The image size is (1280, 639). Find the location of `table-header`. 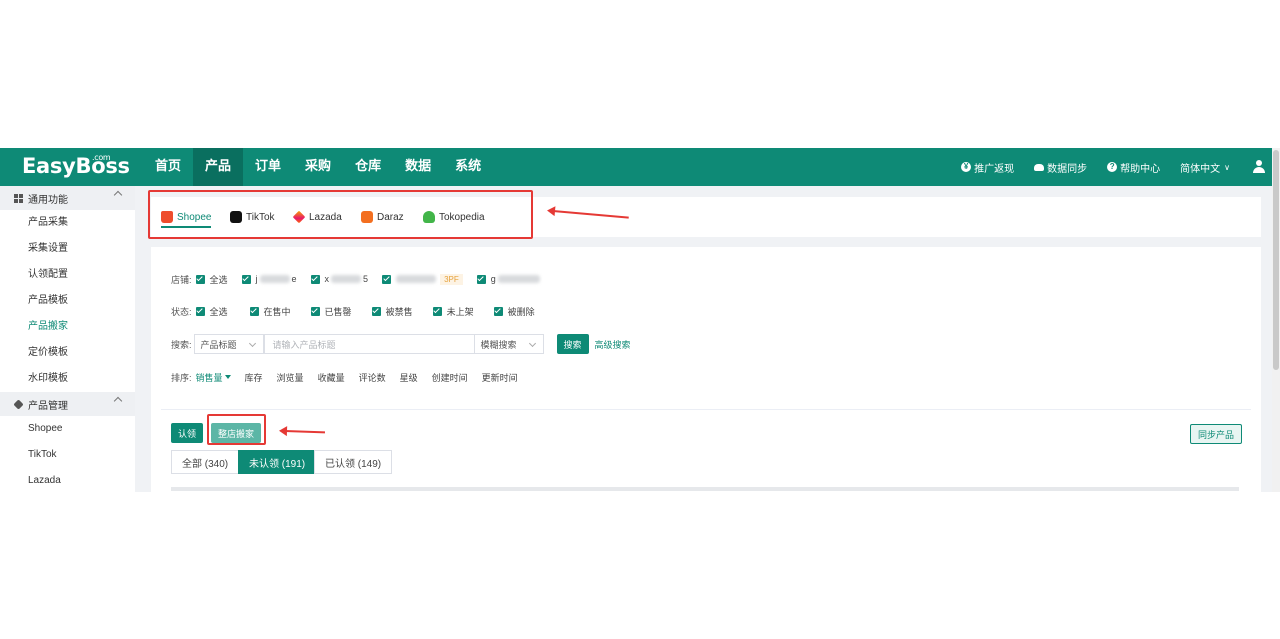

table-header is located at coordinates (705, 489).